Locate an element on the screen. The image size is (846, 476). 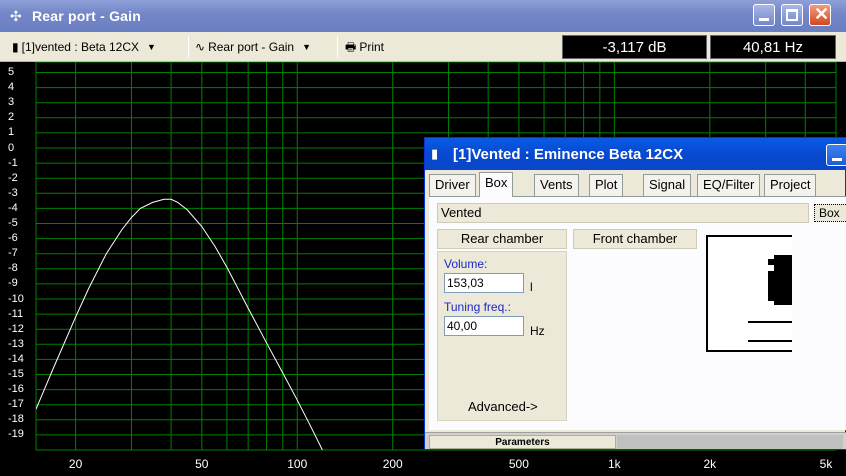
box-preview is located at coordinates (749, 293).